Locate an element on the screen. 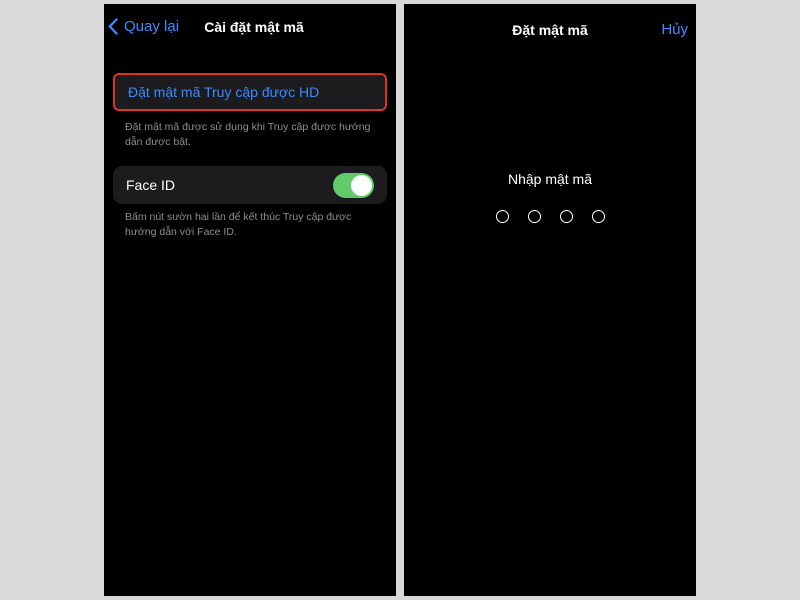  set-passcode-button: Đặt mật mã Truy cập được HD is located at coordinates (250, 92).